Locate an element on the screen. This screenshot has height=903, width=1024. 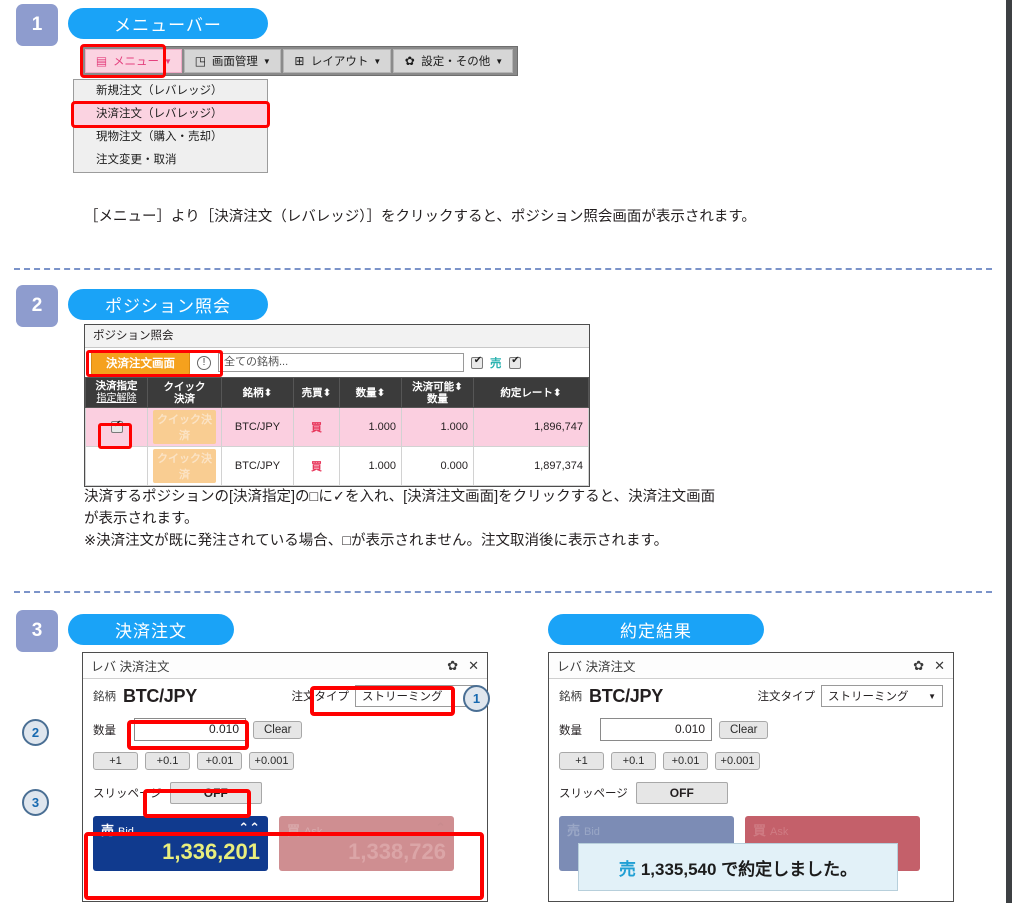
menu-item-close-order: 決済注文（レバレッジ） is located at coordinates (170, 114).